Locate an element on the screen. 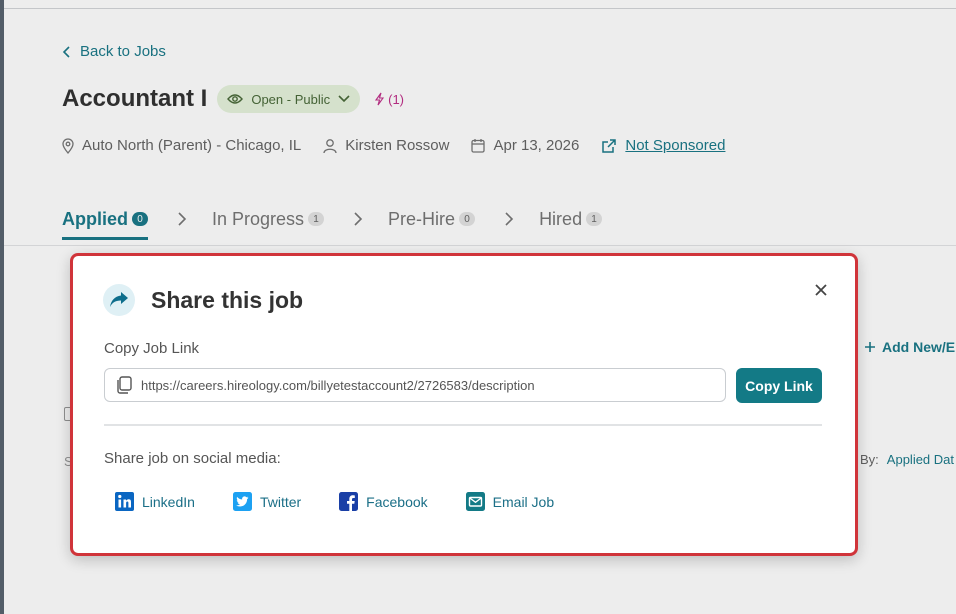 The width and height of the screenshot is (956, 614). close-icon is located at coordinates (821, 290).